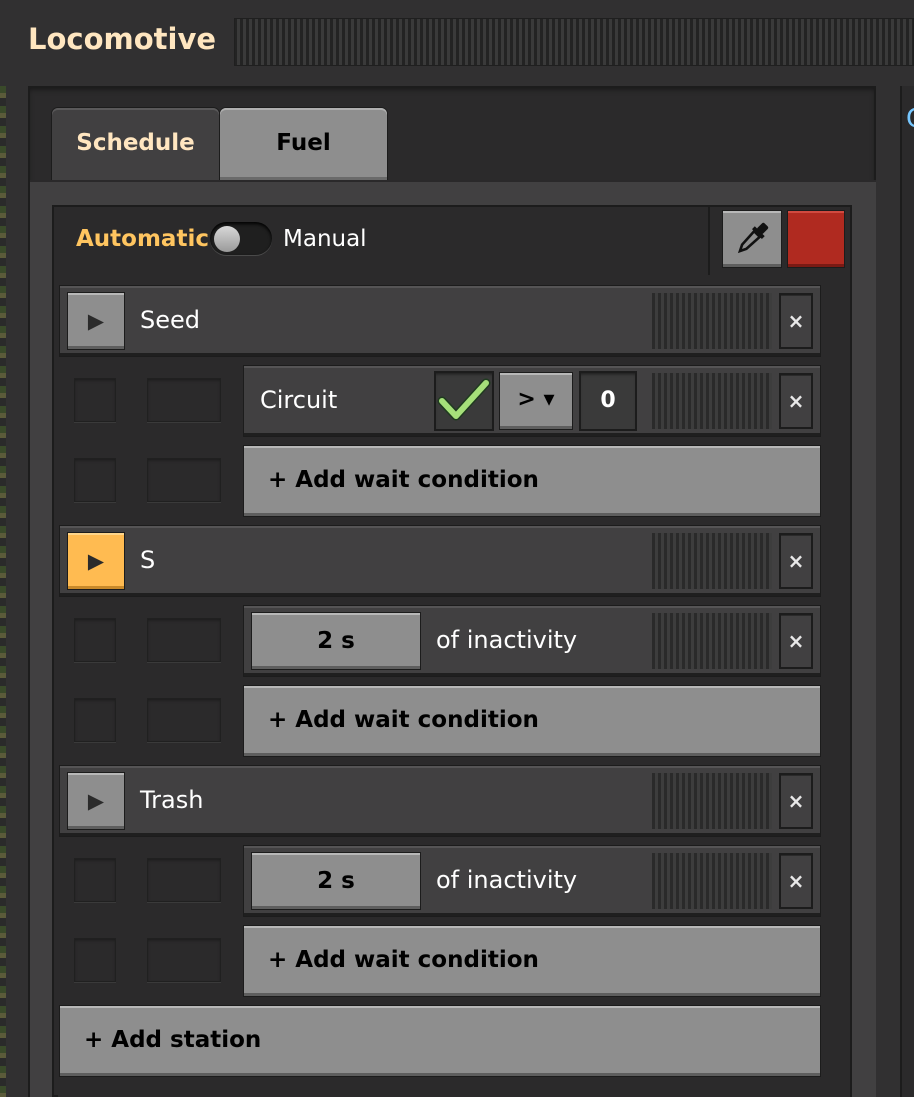  What do you see at coordinates (303, 144) in the screenshot?
I see `tab-fuel: Fuel` at bounding box center [303, 144].